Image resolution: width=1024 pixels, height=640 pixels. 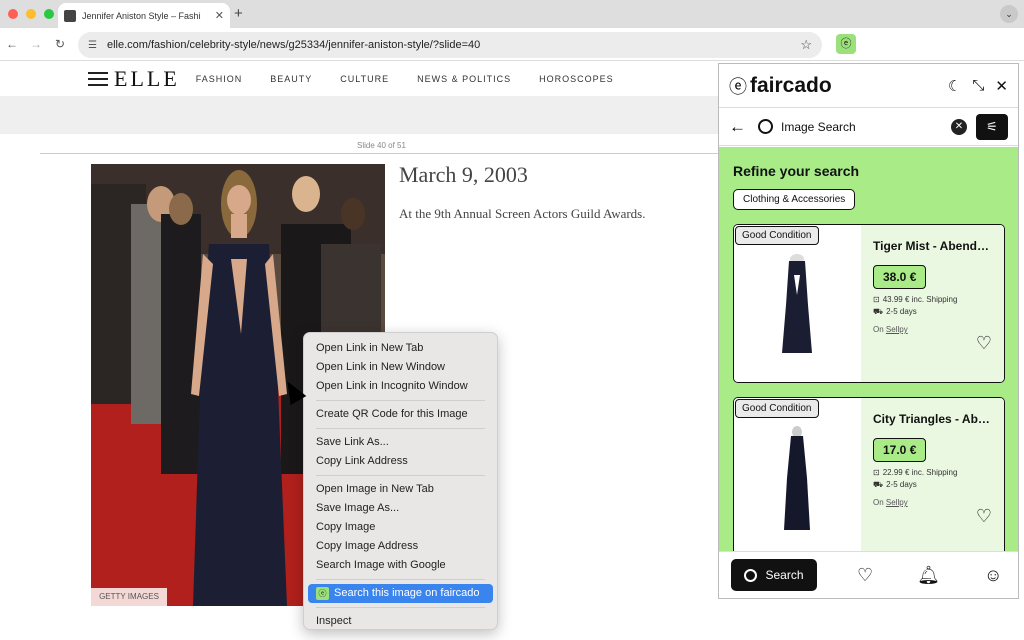 I want to click on nav-link-fashion: FASHION, so click(x=219, y=79).